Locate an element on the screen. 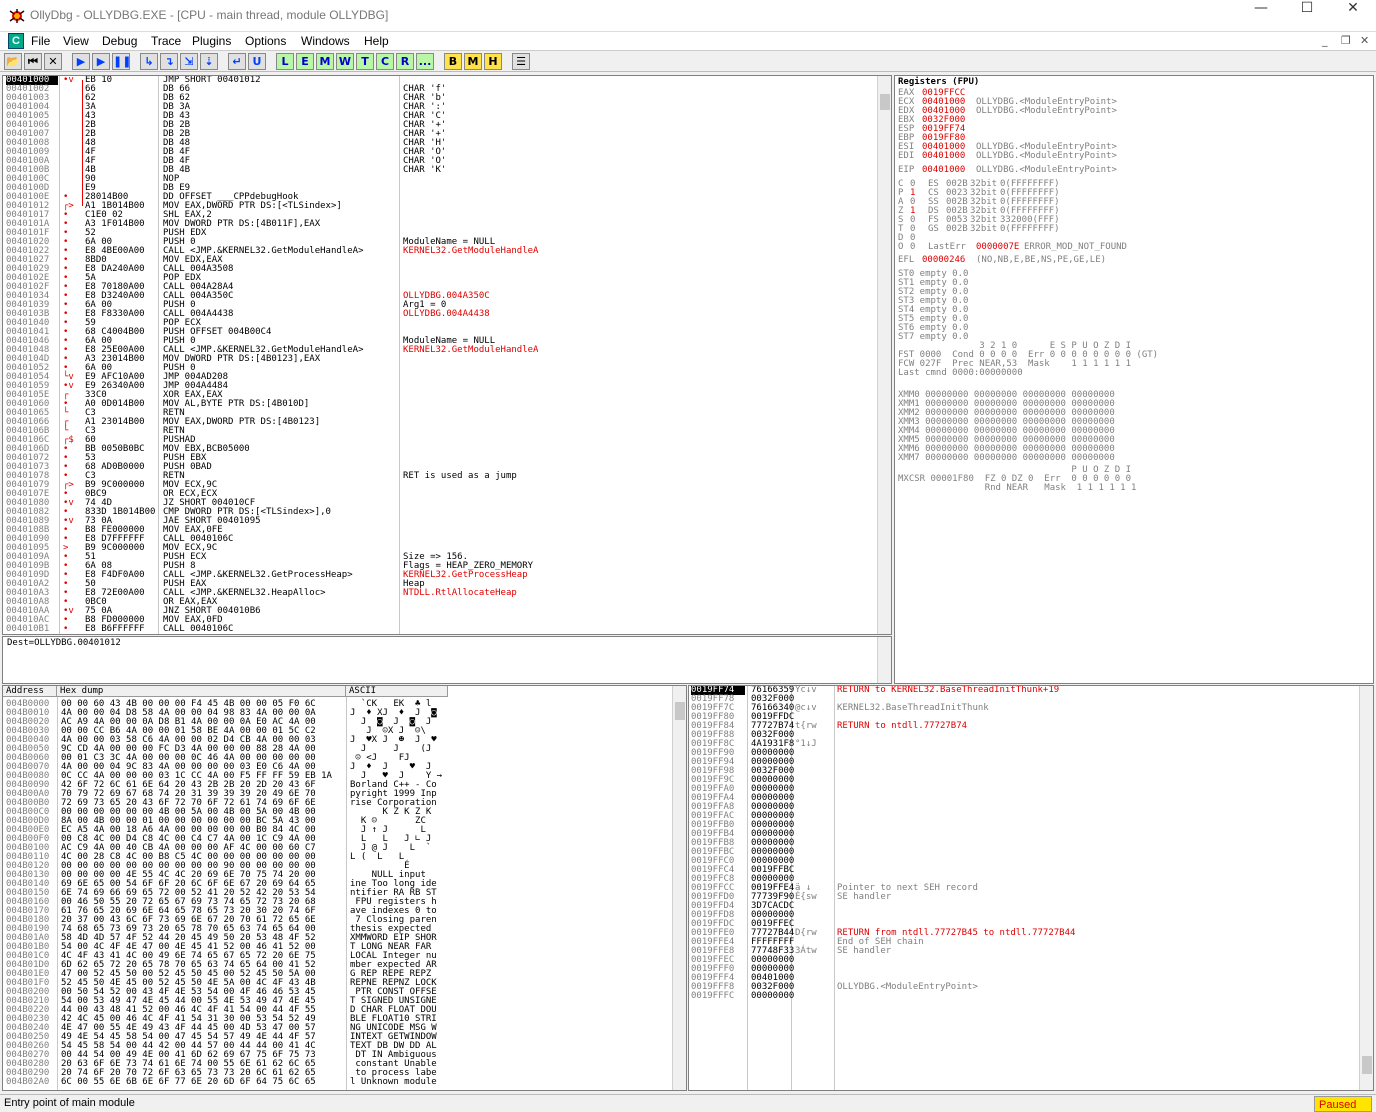 The image size is (1376, 1112). stack-ascii: °1↓J is located at coordinates (806, 744).